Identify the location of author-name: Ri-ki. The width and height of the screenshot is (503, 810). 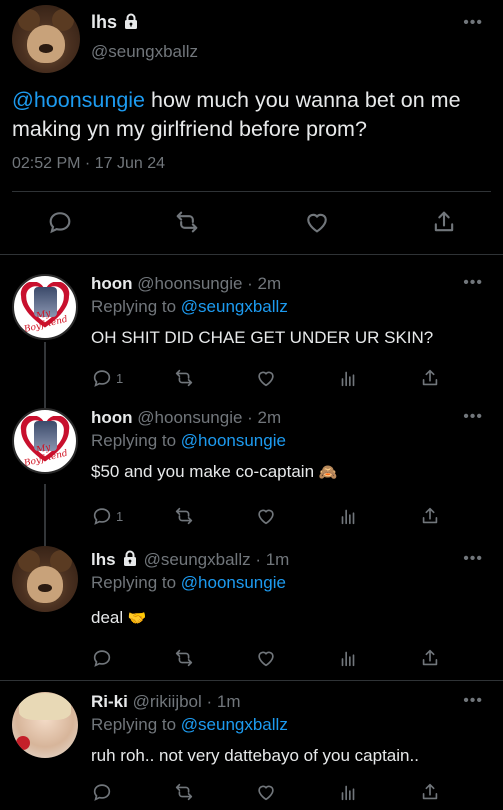
(109, 701).